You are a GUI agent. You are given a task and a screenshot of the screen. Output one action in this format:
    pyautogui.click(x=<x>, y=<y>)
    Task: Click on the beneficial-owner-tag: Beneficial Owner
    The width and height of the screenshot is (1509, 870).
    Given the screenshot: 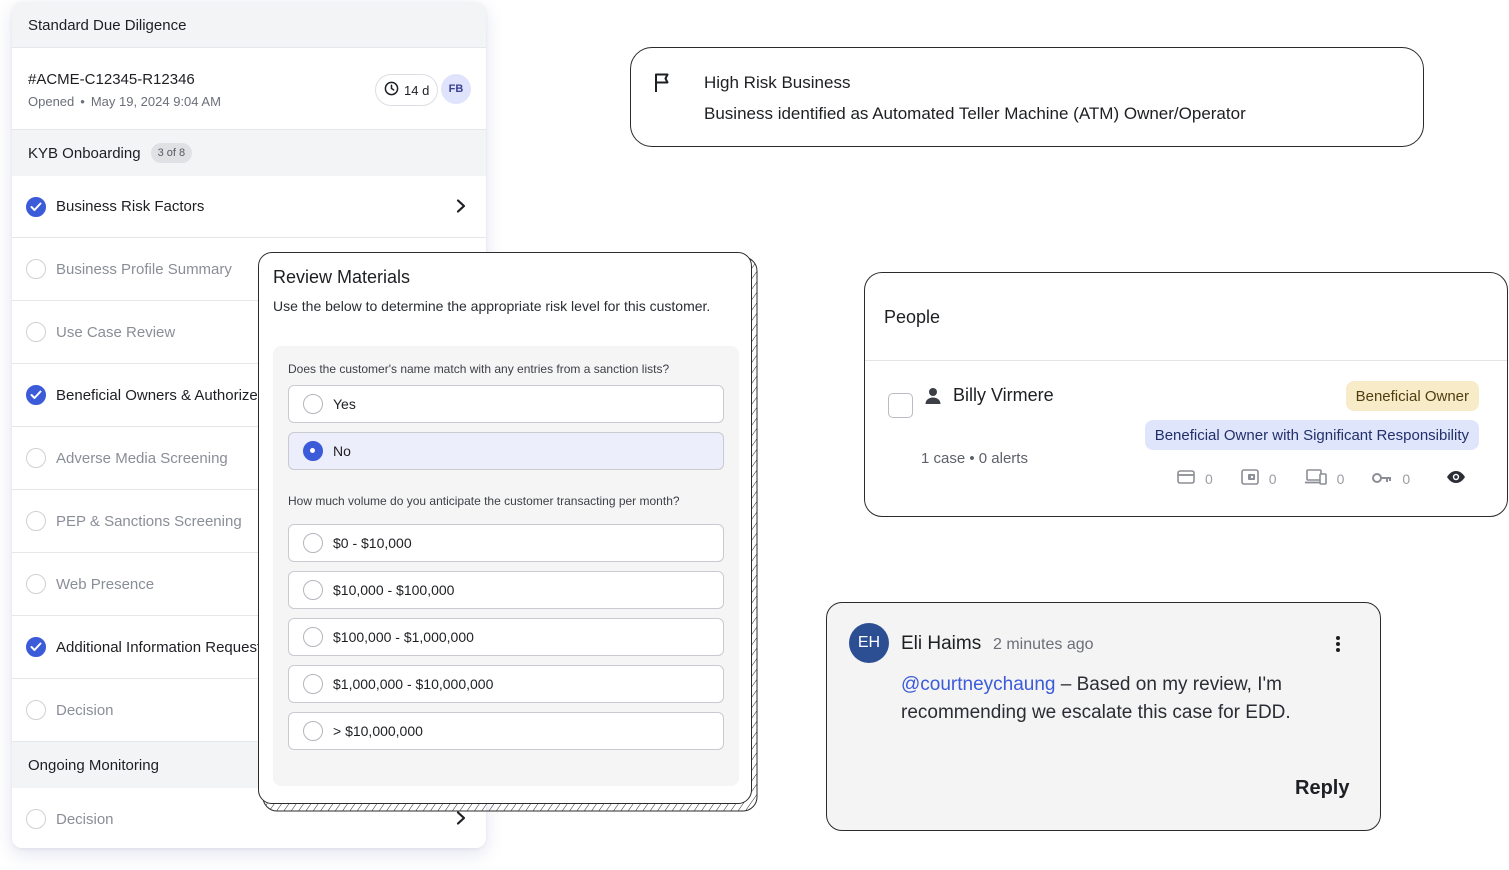 What is the action you would take?
    pyautogui.click(x=1412, y=396)
    